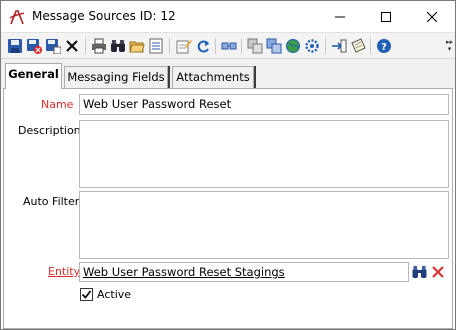 This screenshot has width=456, height=330. I want to click on tab-label: Attachments, so click(213, 77).